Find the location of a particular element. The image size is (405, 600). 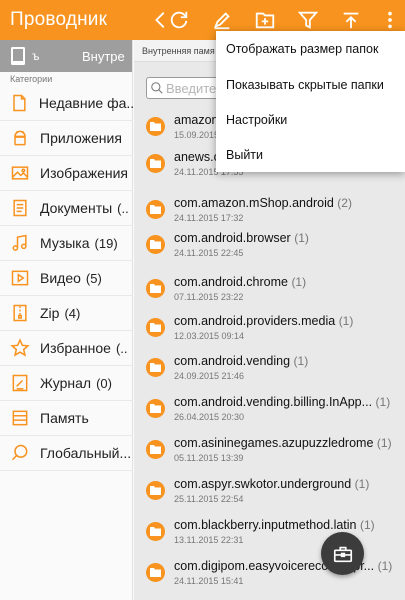

toolbox-button is located at coordinates (342, 553).